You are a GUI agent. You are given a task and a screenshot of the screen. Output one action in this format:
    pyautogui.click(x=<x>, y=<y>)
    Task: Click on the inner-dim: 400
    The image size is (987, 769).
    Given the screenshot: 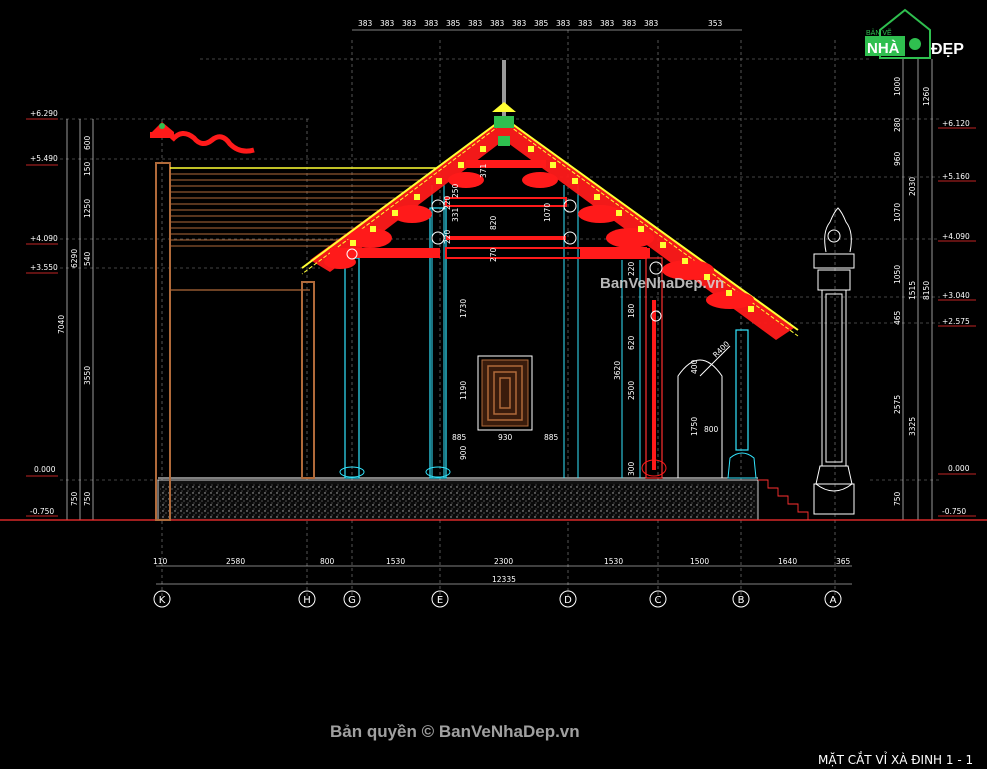 What is the action you would take?
    pyautogui.click(x=694, y=366)
    